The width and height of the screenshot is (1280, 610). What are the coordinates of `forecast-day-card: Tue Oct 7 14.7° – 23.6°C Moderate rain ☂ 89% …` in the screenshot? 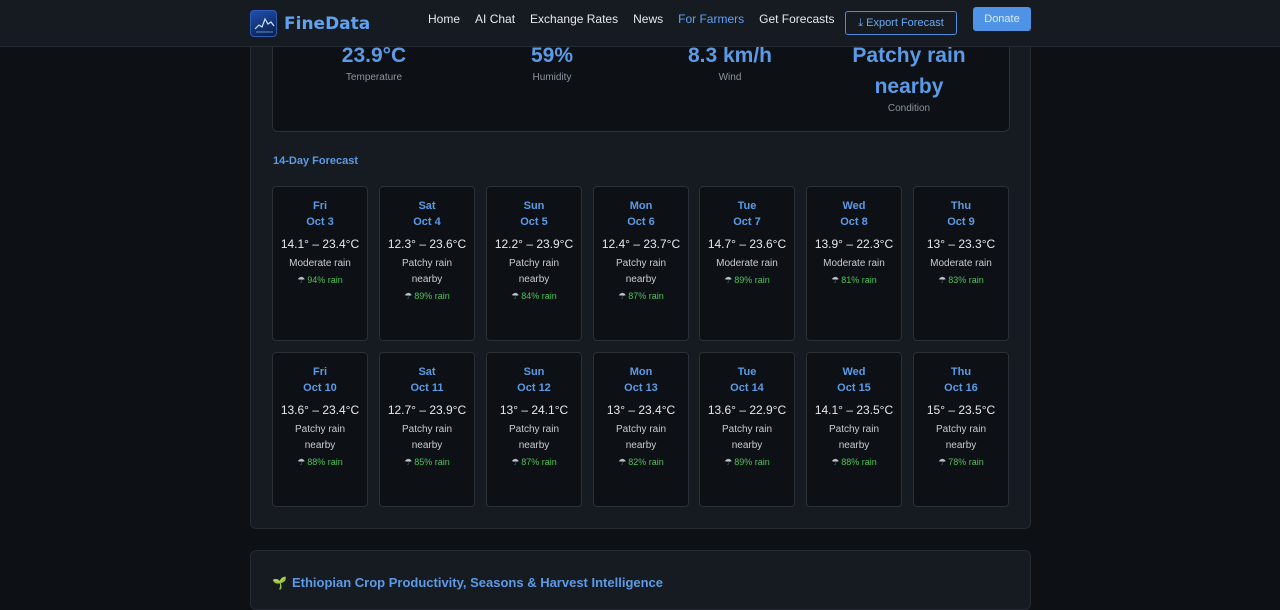 It's located at (747, 263).